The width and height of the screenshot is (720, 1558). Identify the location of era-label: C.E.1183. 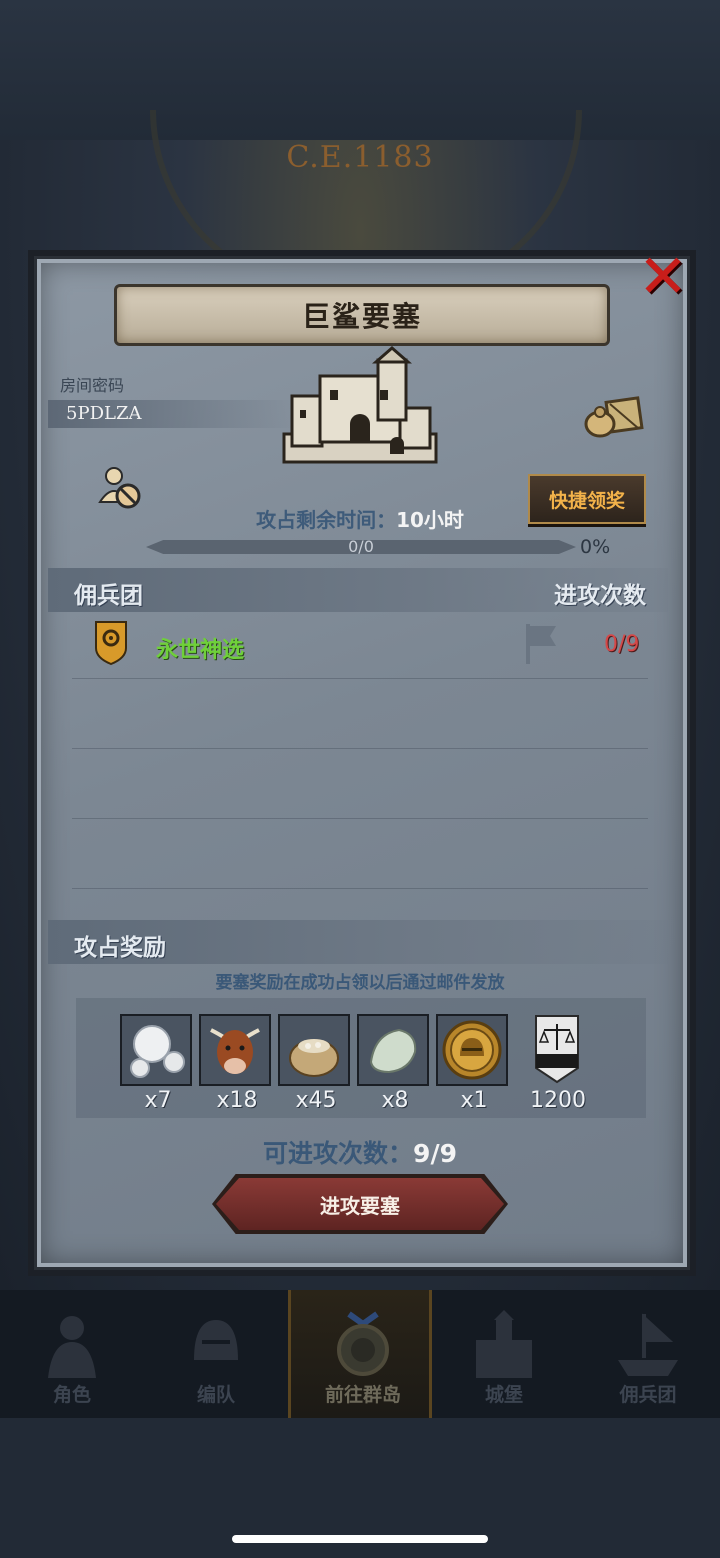
(360, 157).